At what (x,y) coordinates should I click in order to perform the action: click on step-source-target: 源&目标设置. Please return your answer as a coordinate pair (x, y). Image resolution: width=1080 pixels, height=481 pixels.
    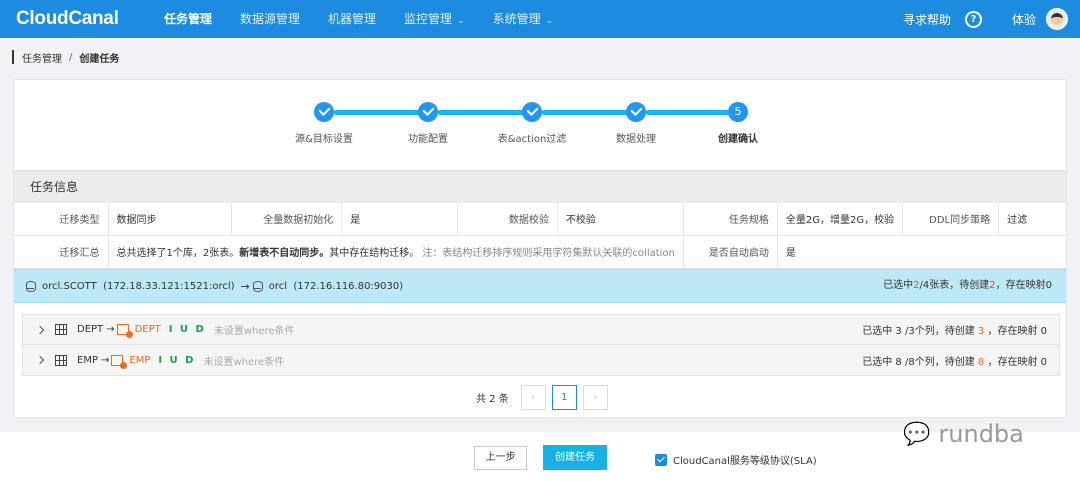
    Looking at the image, I should click on (324, 123).